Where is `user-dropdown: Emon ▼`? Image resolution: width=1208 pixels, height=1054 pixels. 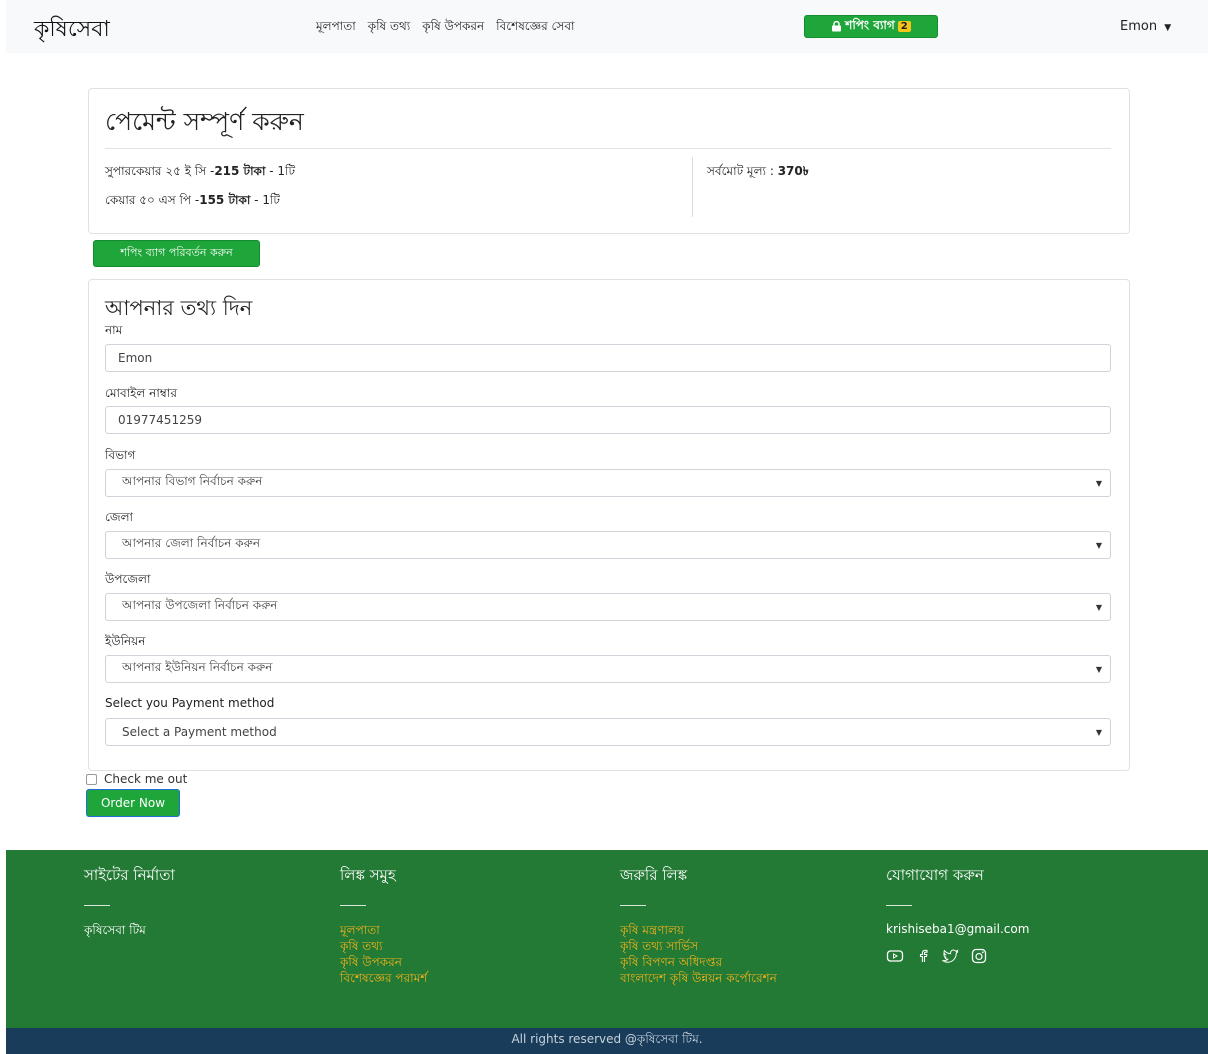 user-dropdown: Emon ▼ is located at coordinates (1145, 26).